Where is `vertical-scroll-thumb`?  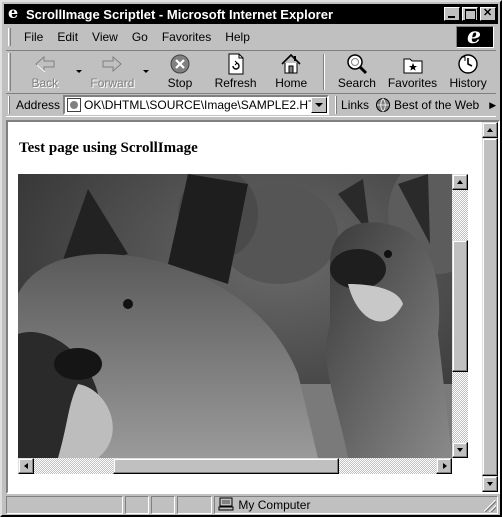 vertical-scroll-thumb is located at coordinates (460, 306).